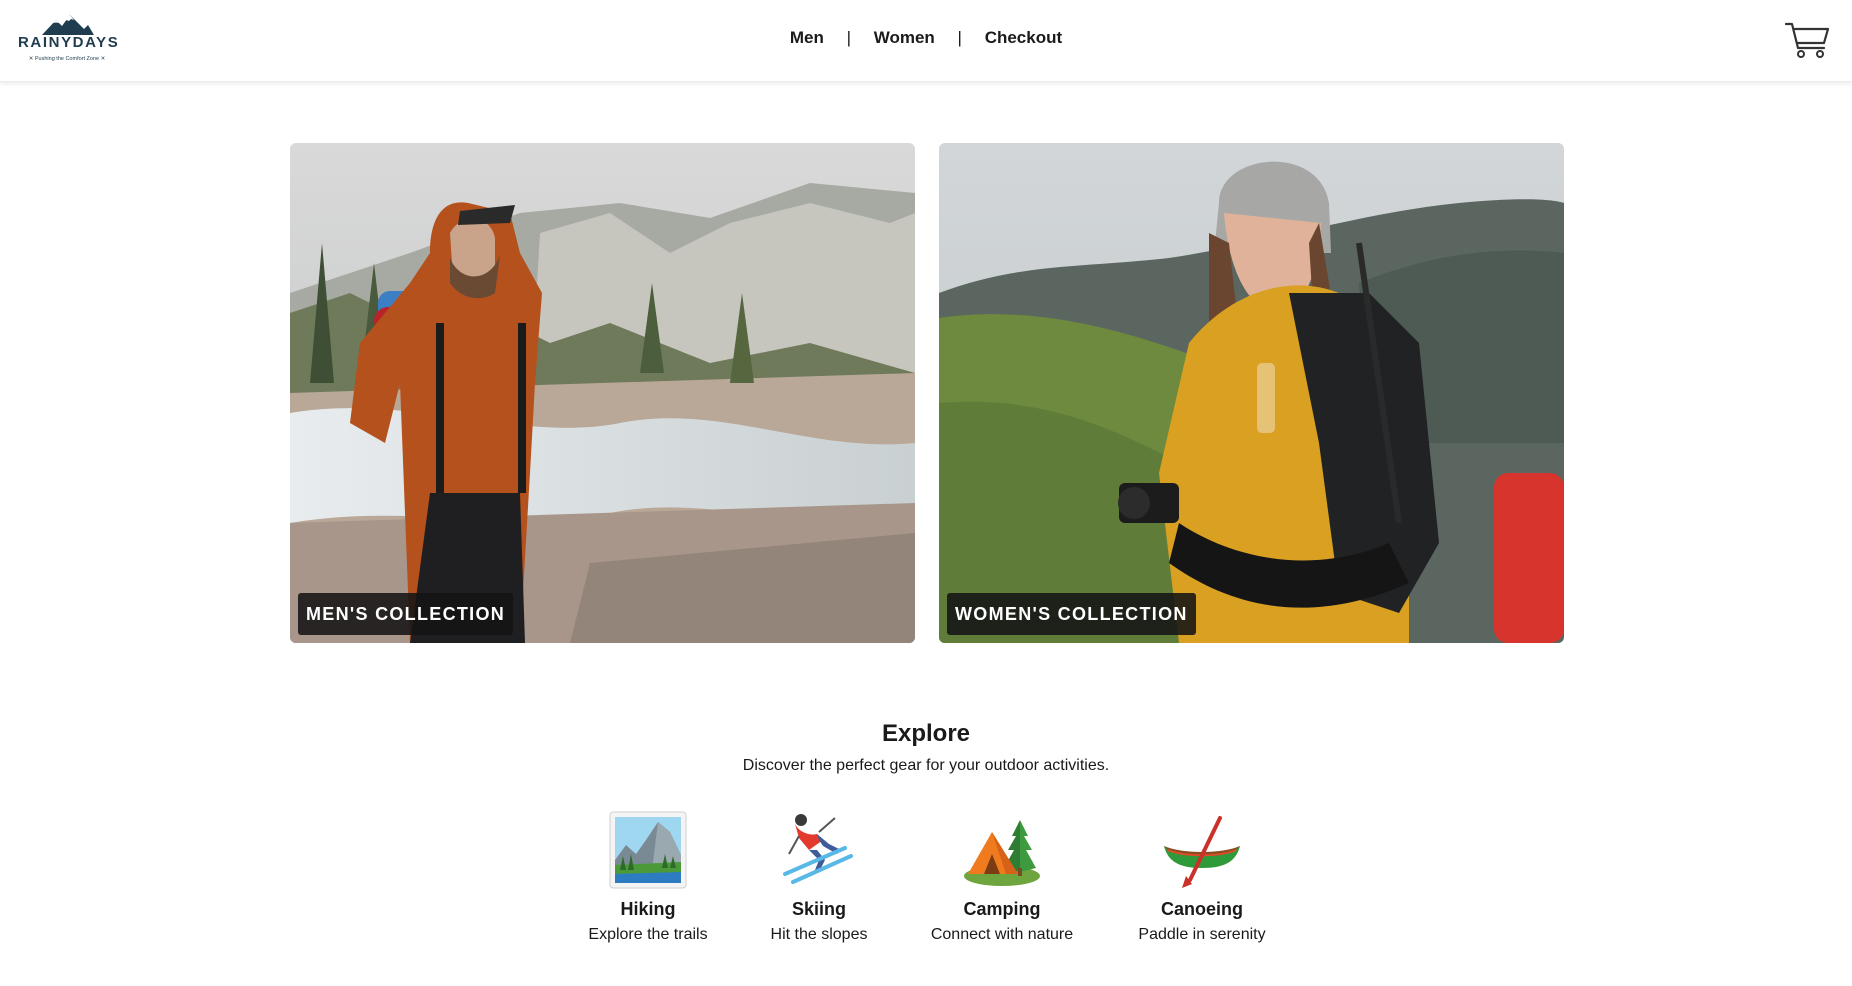 The height and width of the screenshot is (986, 1852). I want to click on activity-name: Hiking, so click(648, 909).